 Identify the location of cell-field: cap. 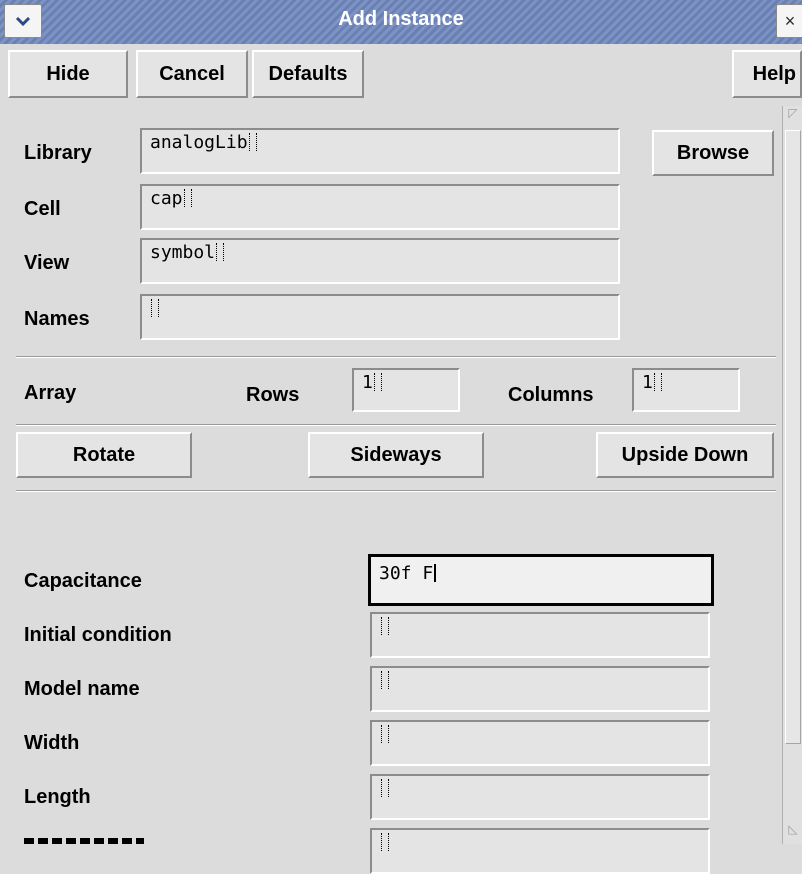
(380, 207).